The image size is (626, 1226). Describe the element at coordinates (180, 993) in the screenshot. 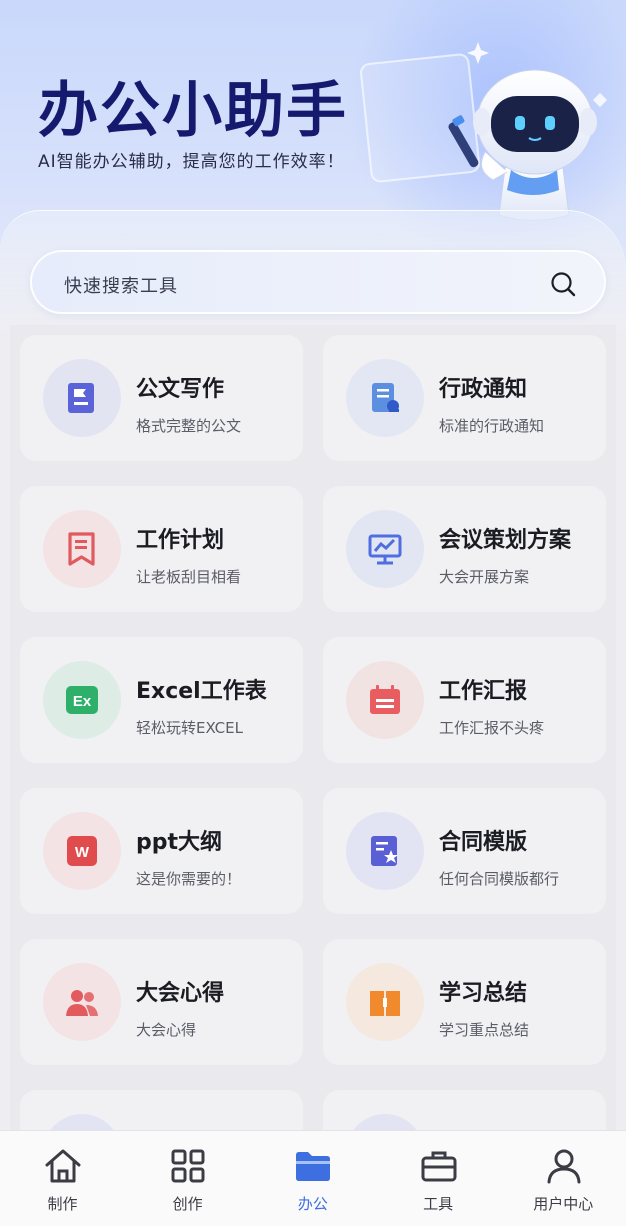

I see `tool-card-title: 大会心得` at that location.